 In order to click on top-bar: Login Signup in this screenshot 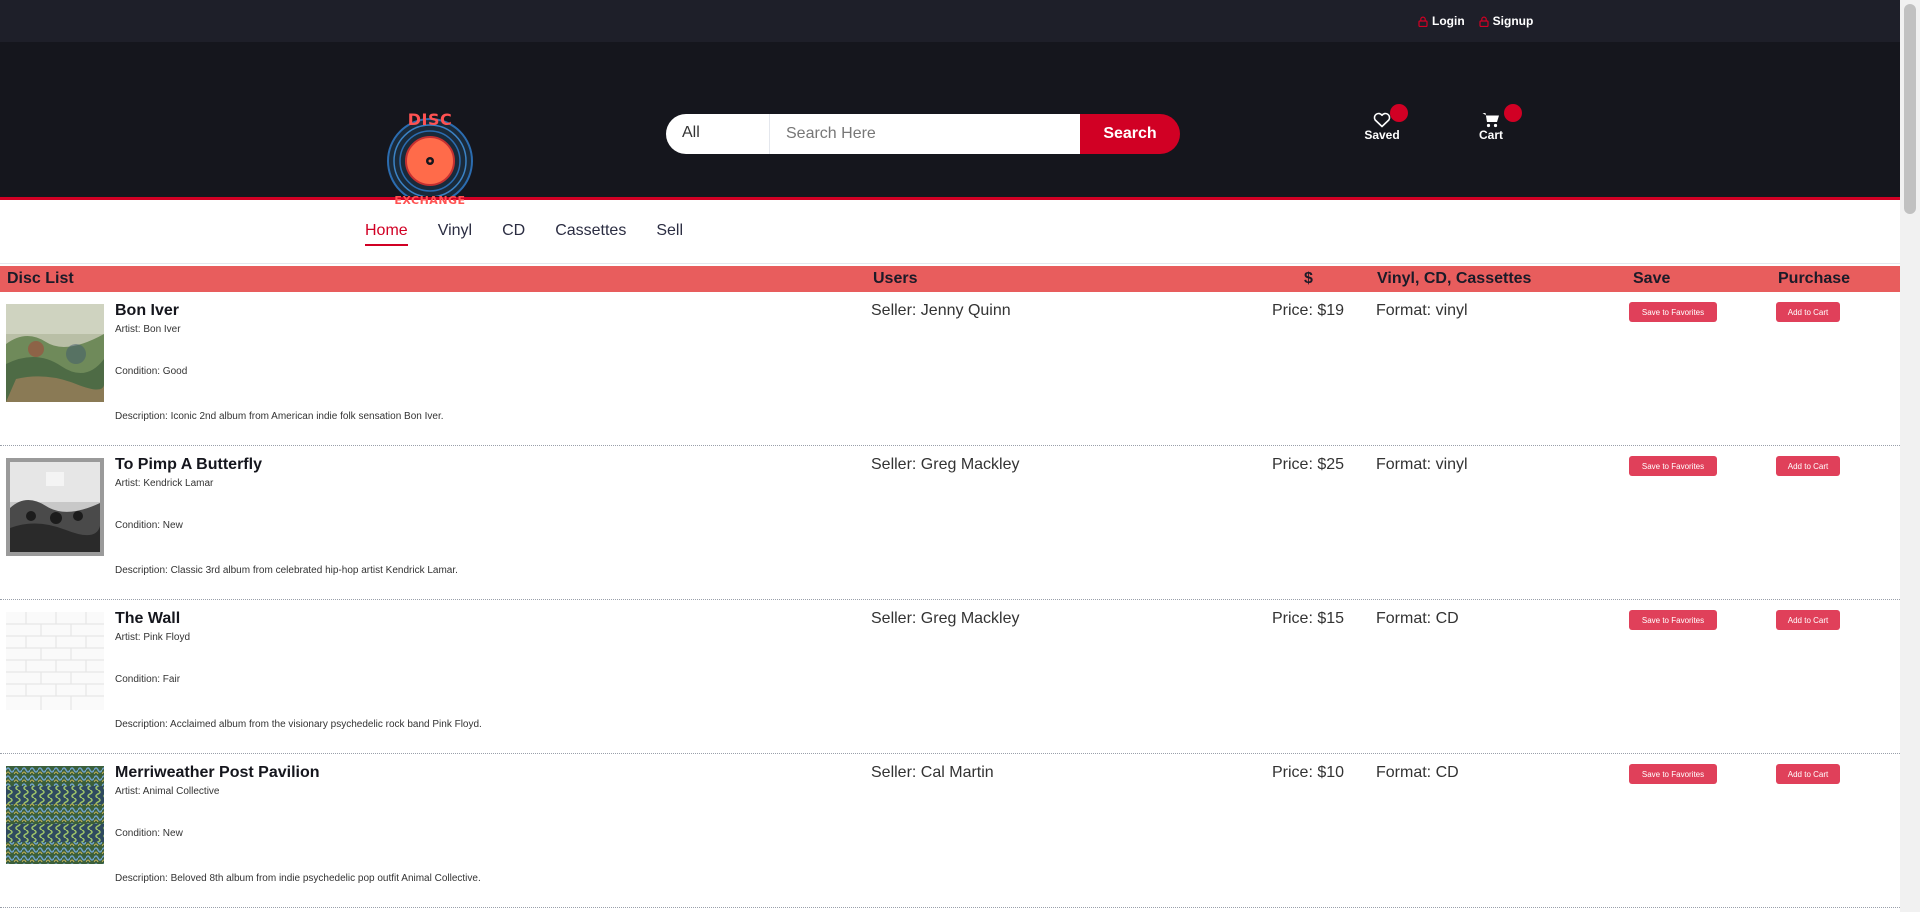, I will do `click(960, 21)`.